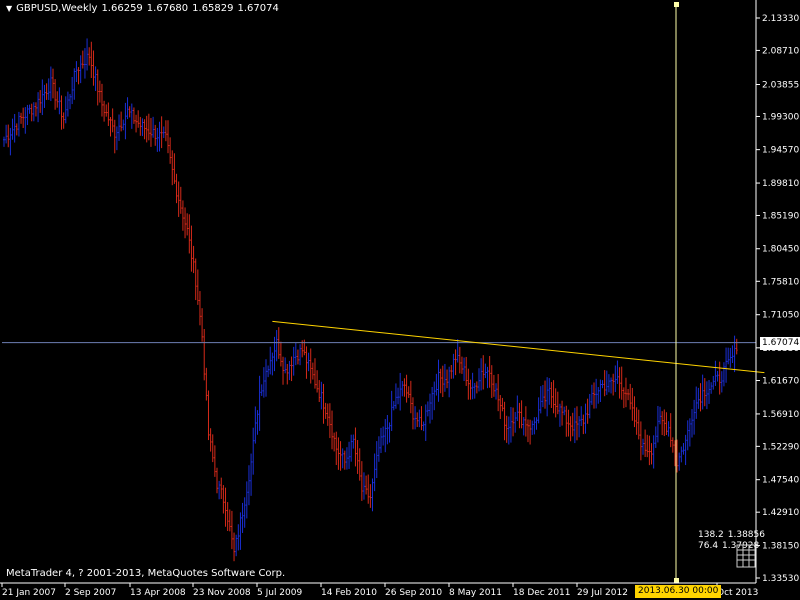  What do you see at coordinates (737, 593) in the screenshot?
I see `time-tick-label: Oct 2013` at bounding box center [737, 593].